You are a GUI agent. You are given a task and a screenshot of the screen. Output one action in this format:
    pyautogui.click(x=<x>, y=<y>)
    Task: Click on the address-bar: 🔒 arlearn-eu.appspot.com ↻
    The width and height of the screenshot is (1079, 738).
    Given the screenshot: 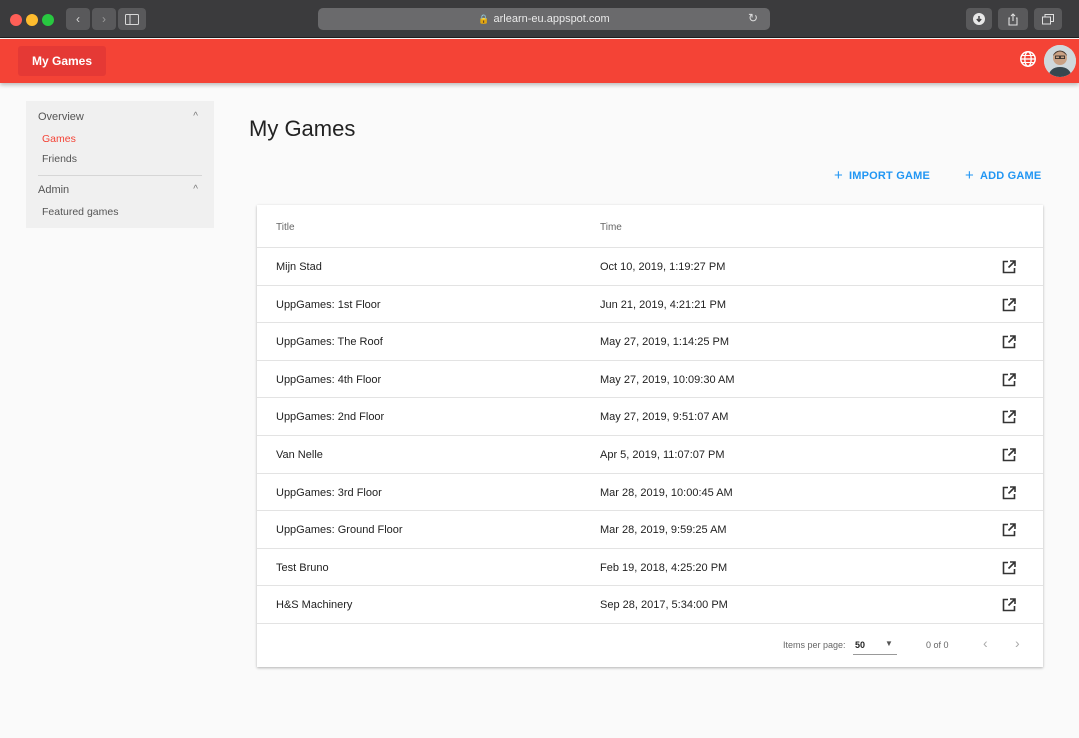 What is the action you would take?
    pyautogui.click(x=544, y=19)
    